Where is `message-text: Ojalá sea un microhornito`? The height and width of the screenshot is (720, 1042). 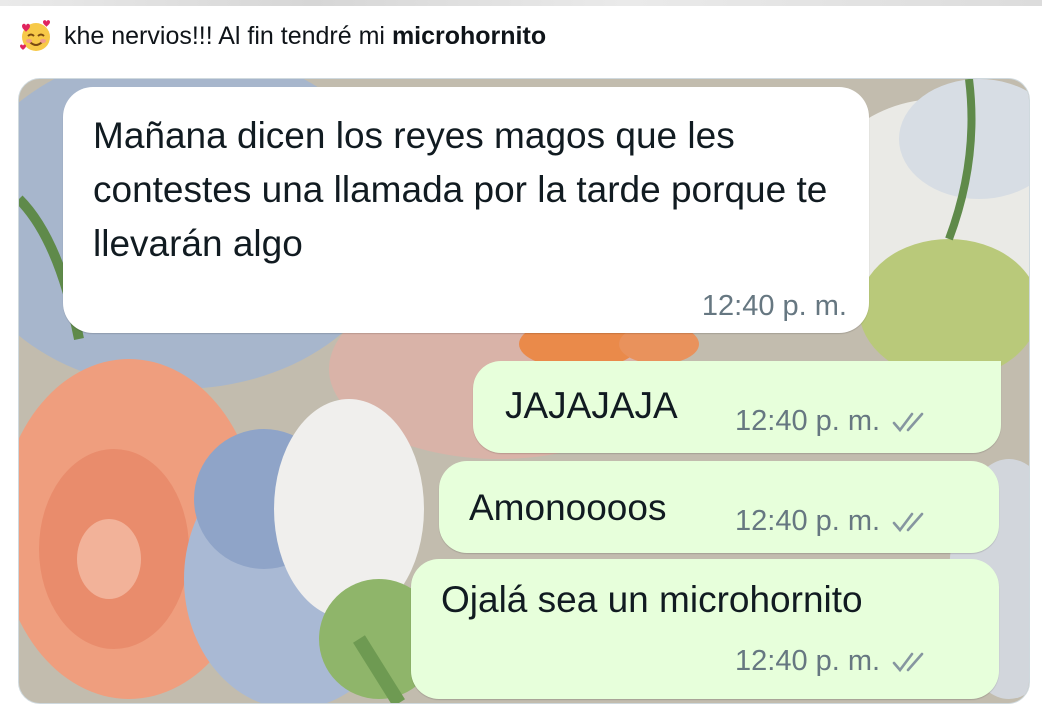
message-text: Ojalá sea un microhornito is located at coordinates (652, 599).